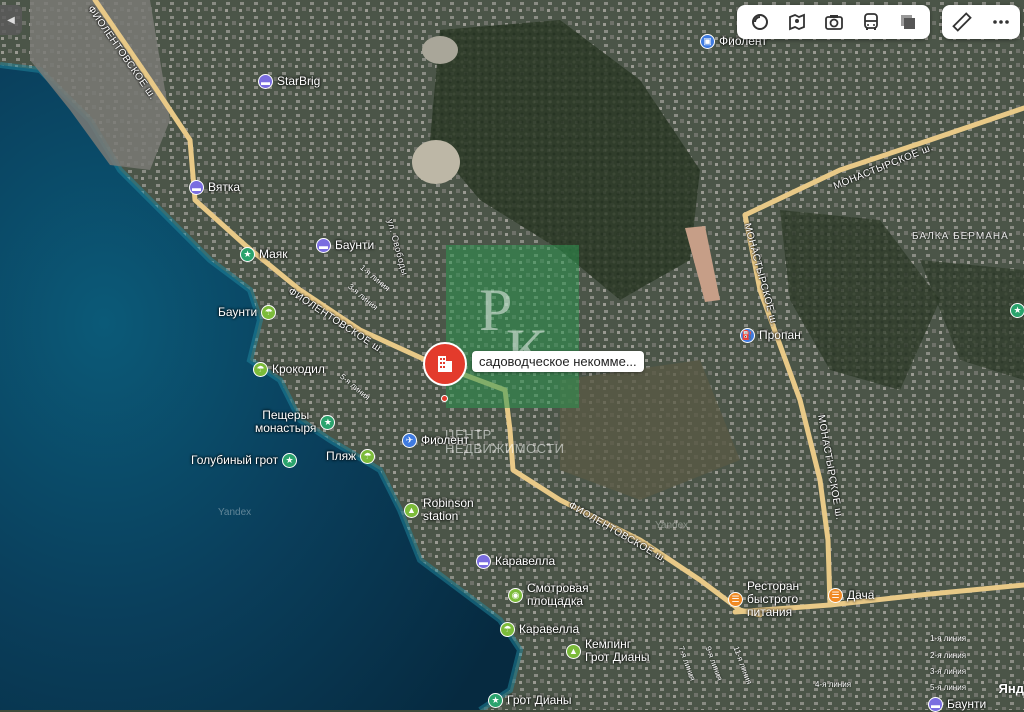  I want to click on poi-mayak: ★ Маяк, so click(264, 254).